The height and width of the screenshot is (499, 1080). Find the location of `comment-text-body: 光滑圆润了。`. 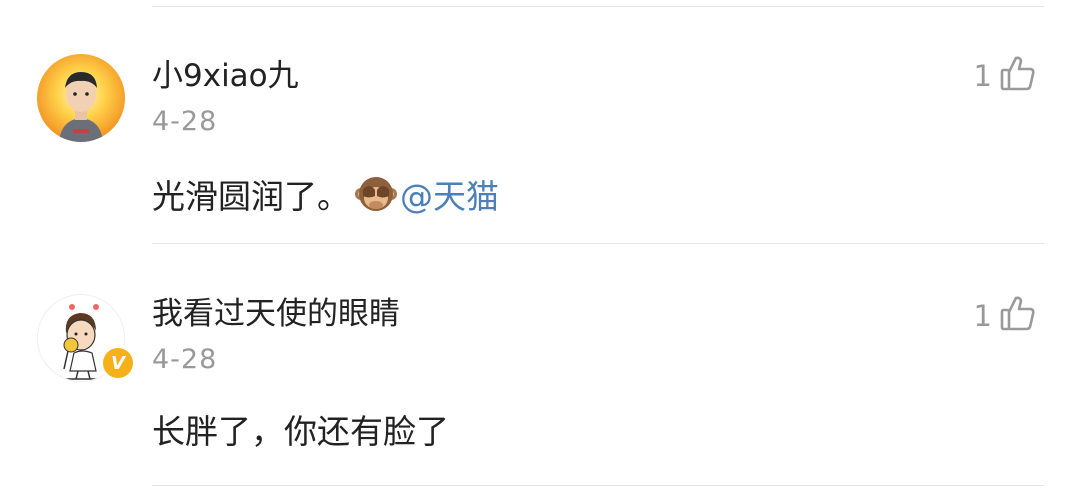

comment-text-body: 光滑圆润了。 is located at coordinates (251, 196).